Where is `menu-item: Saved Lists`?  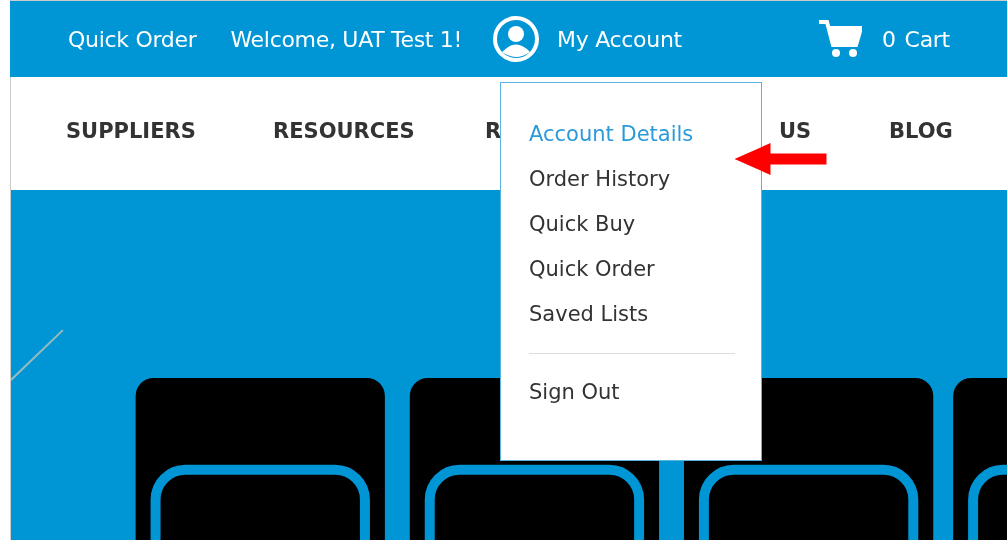
menu-item: Saved Lists is located at coordinates (589, 318).